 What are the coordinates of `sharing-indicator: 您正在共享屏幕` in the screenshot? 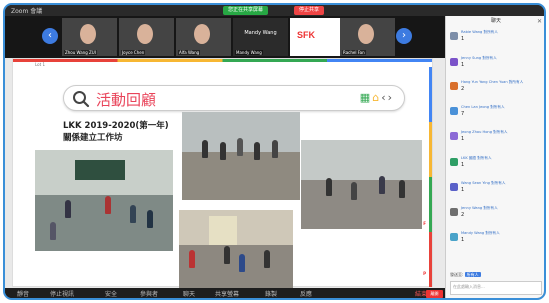 It's located at (246, 10).